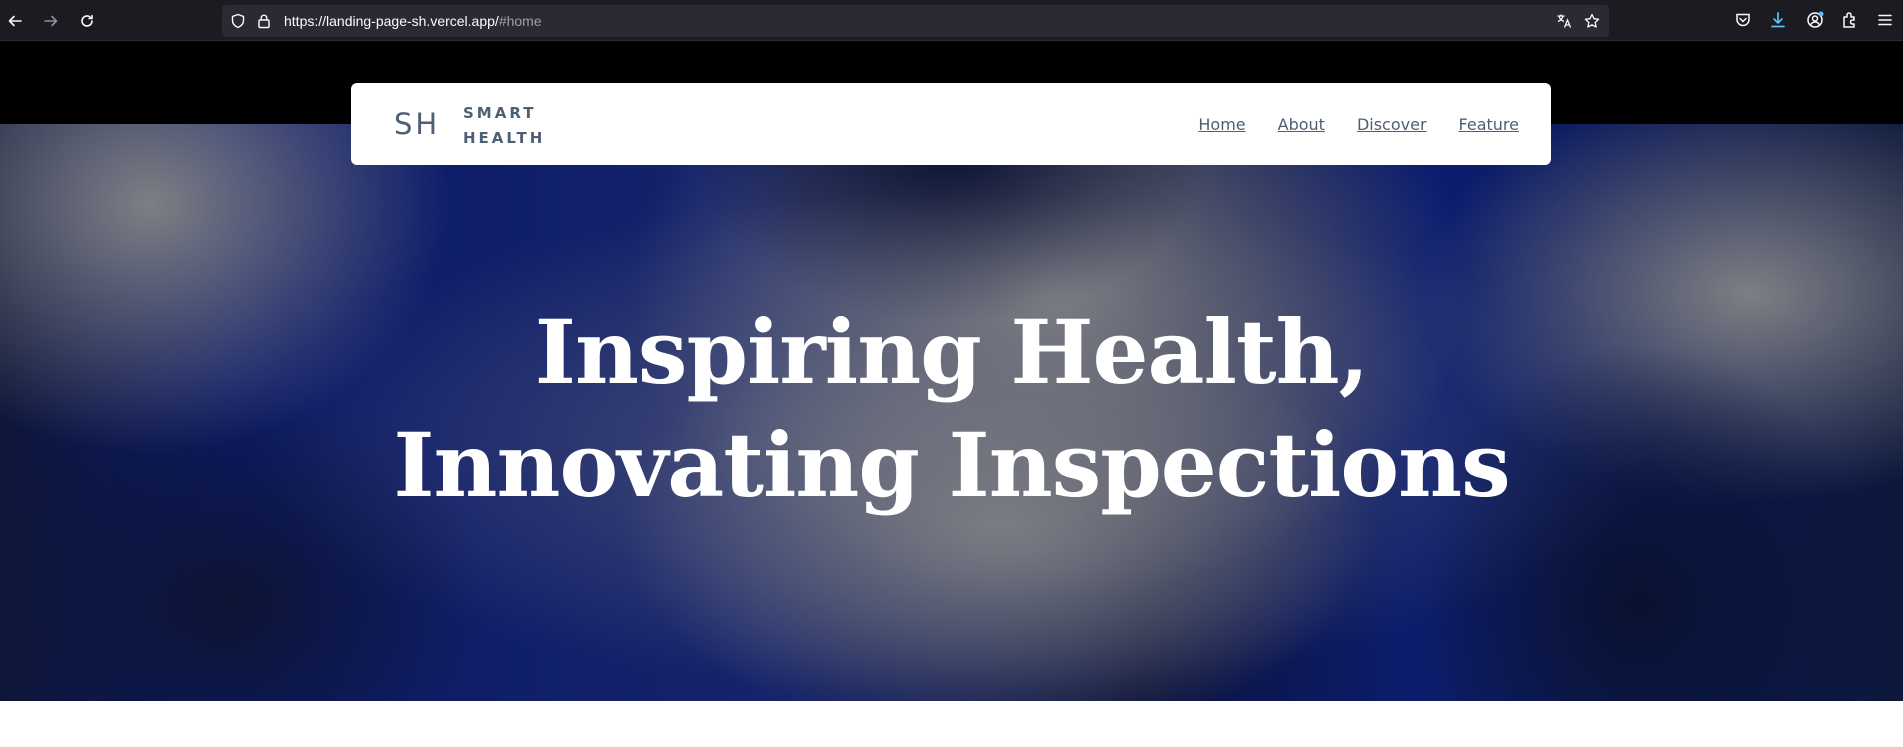  I want to click on address-bar: https://landing-page-sh.vercel.app/#home, so click(915, 21).